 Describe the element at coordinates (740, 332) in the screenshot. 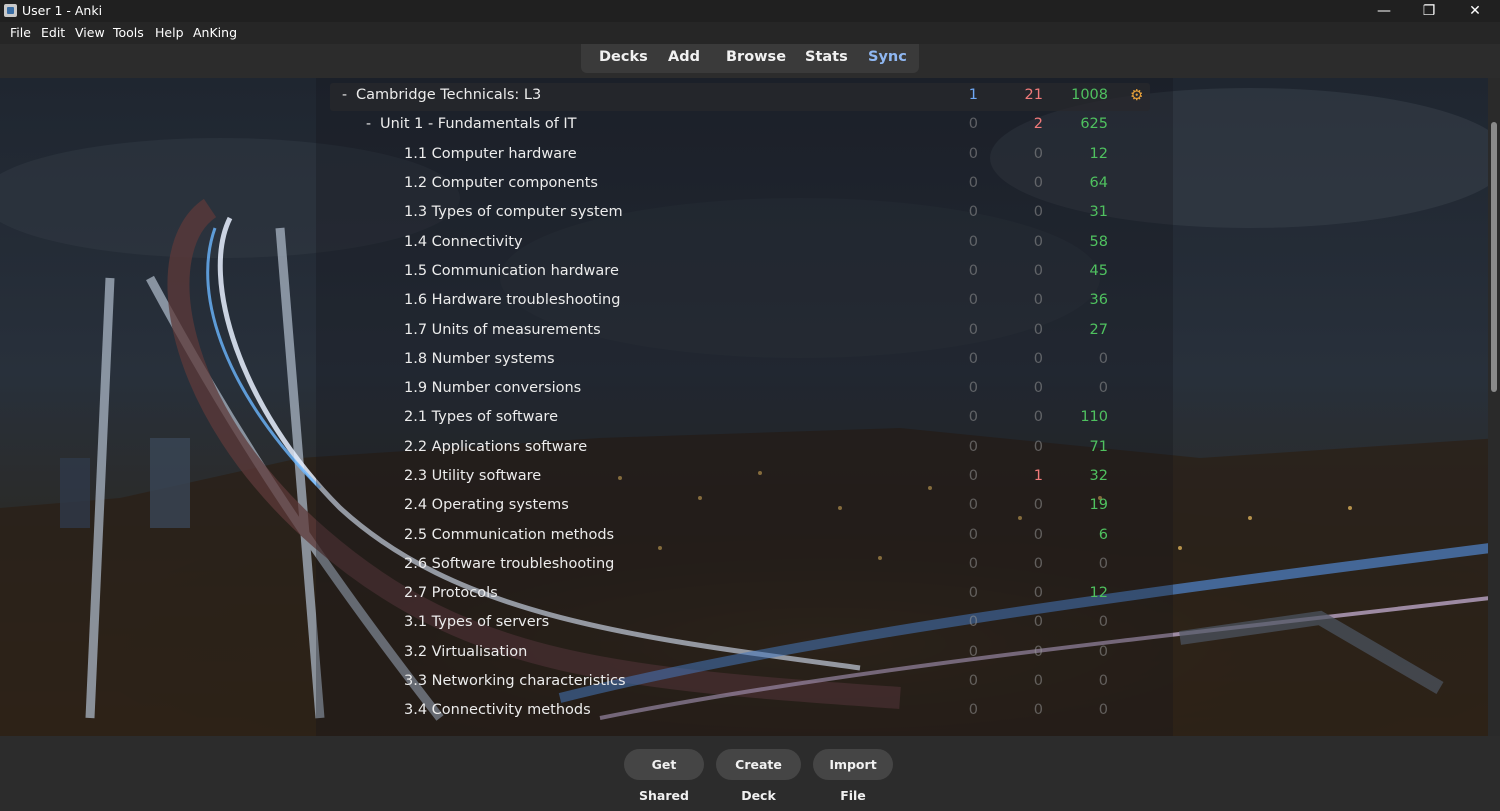

I see `deck-row: 1.7 Units of measurements 0 0 27` at that location.